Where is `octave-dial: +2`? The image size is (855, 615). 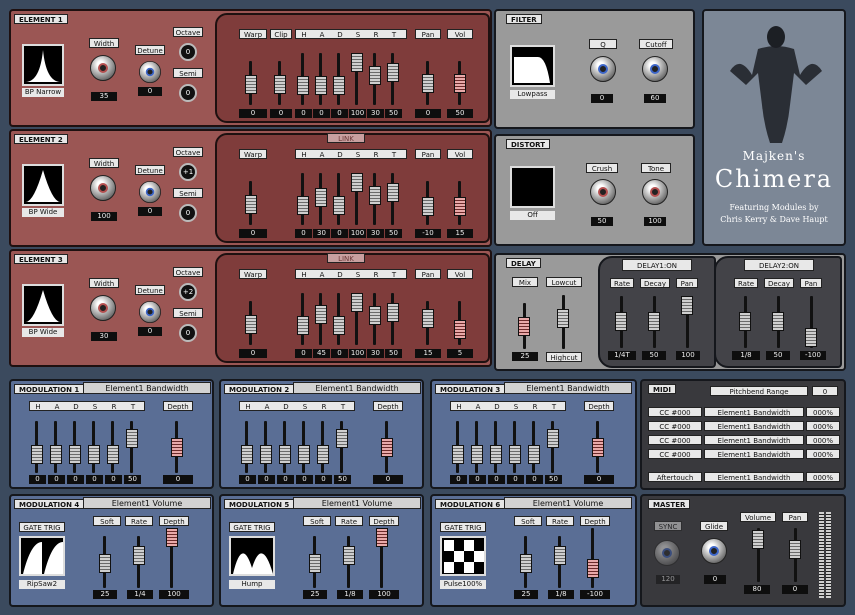 octave-dial: +2 is located at coordinates (188, 292).